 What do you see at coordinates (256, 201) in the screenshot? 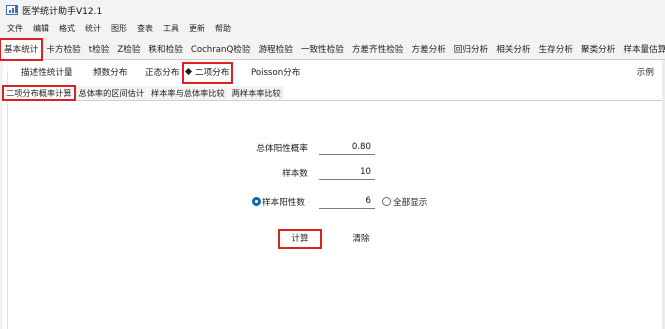
I see `positive-count-radio` at bounding box center [256, 201].